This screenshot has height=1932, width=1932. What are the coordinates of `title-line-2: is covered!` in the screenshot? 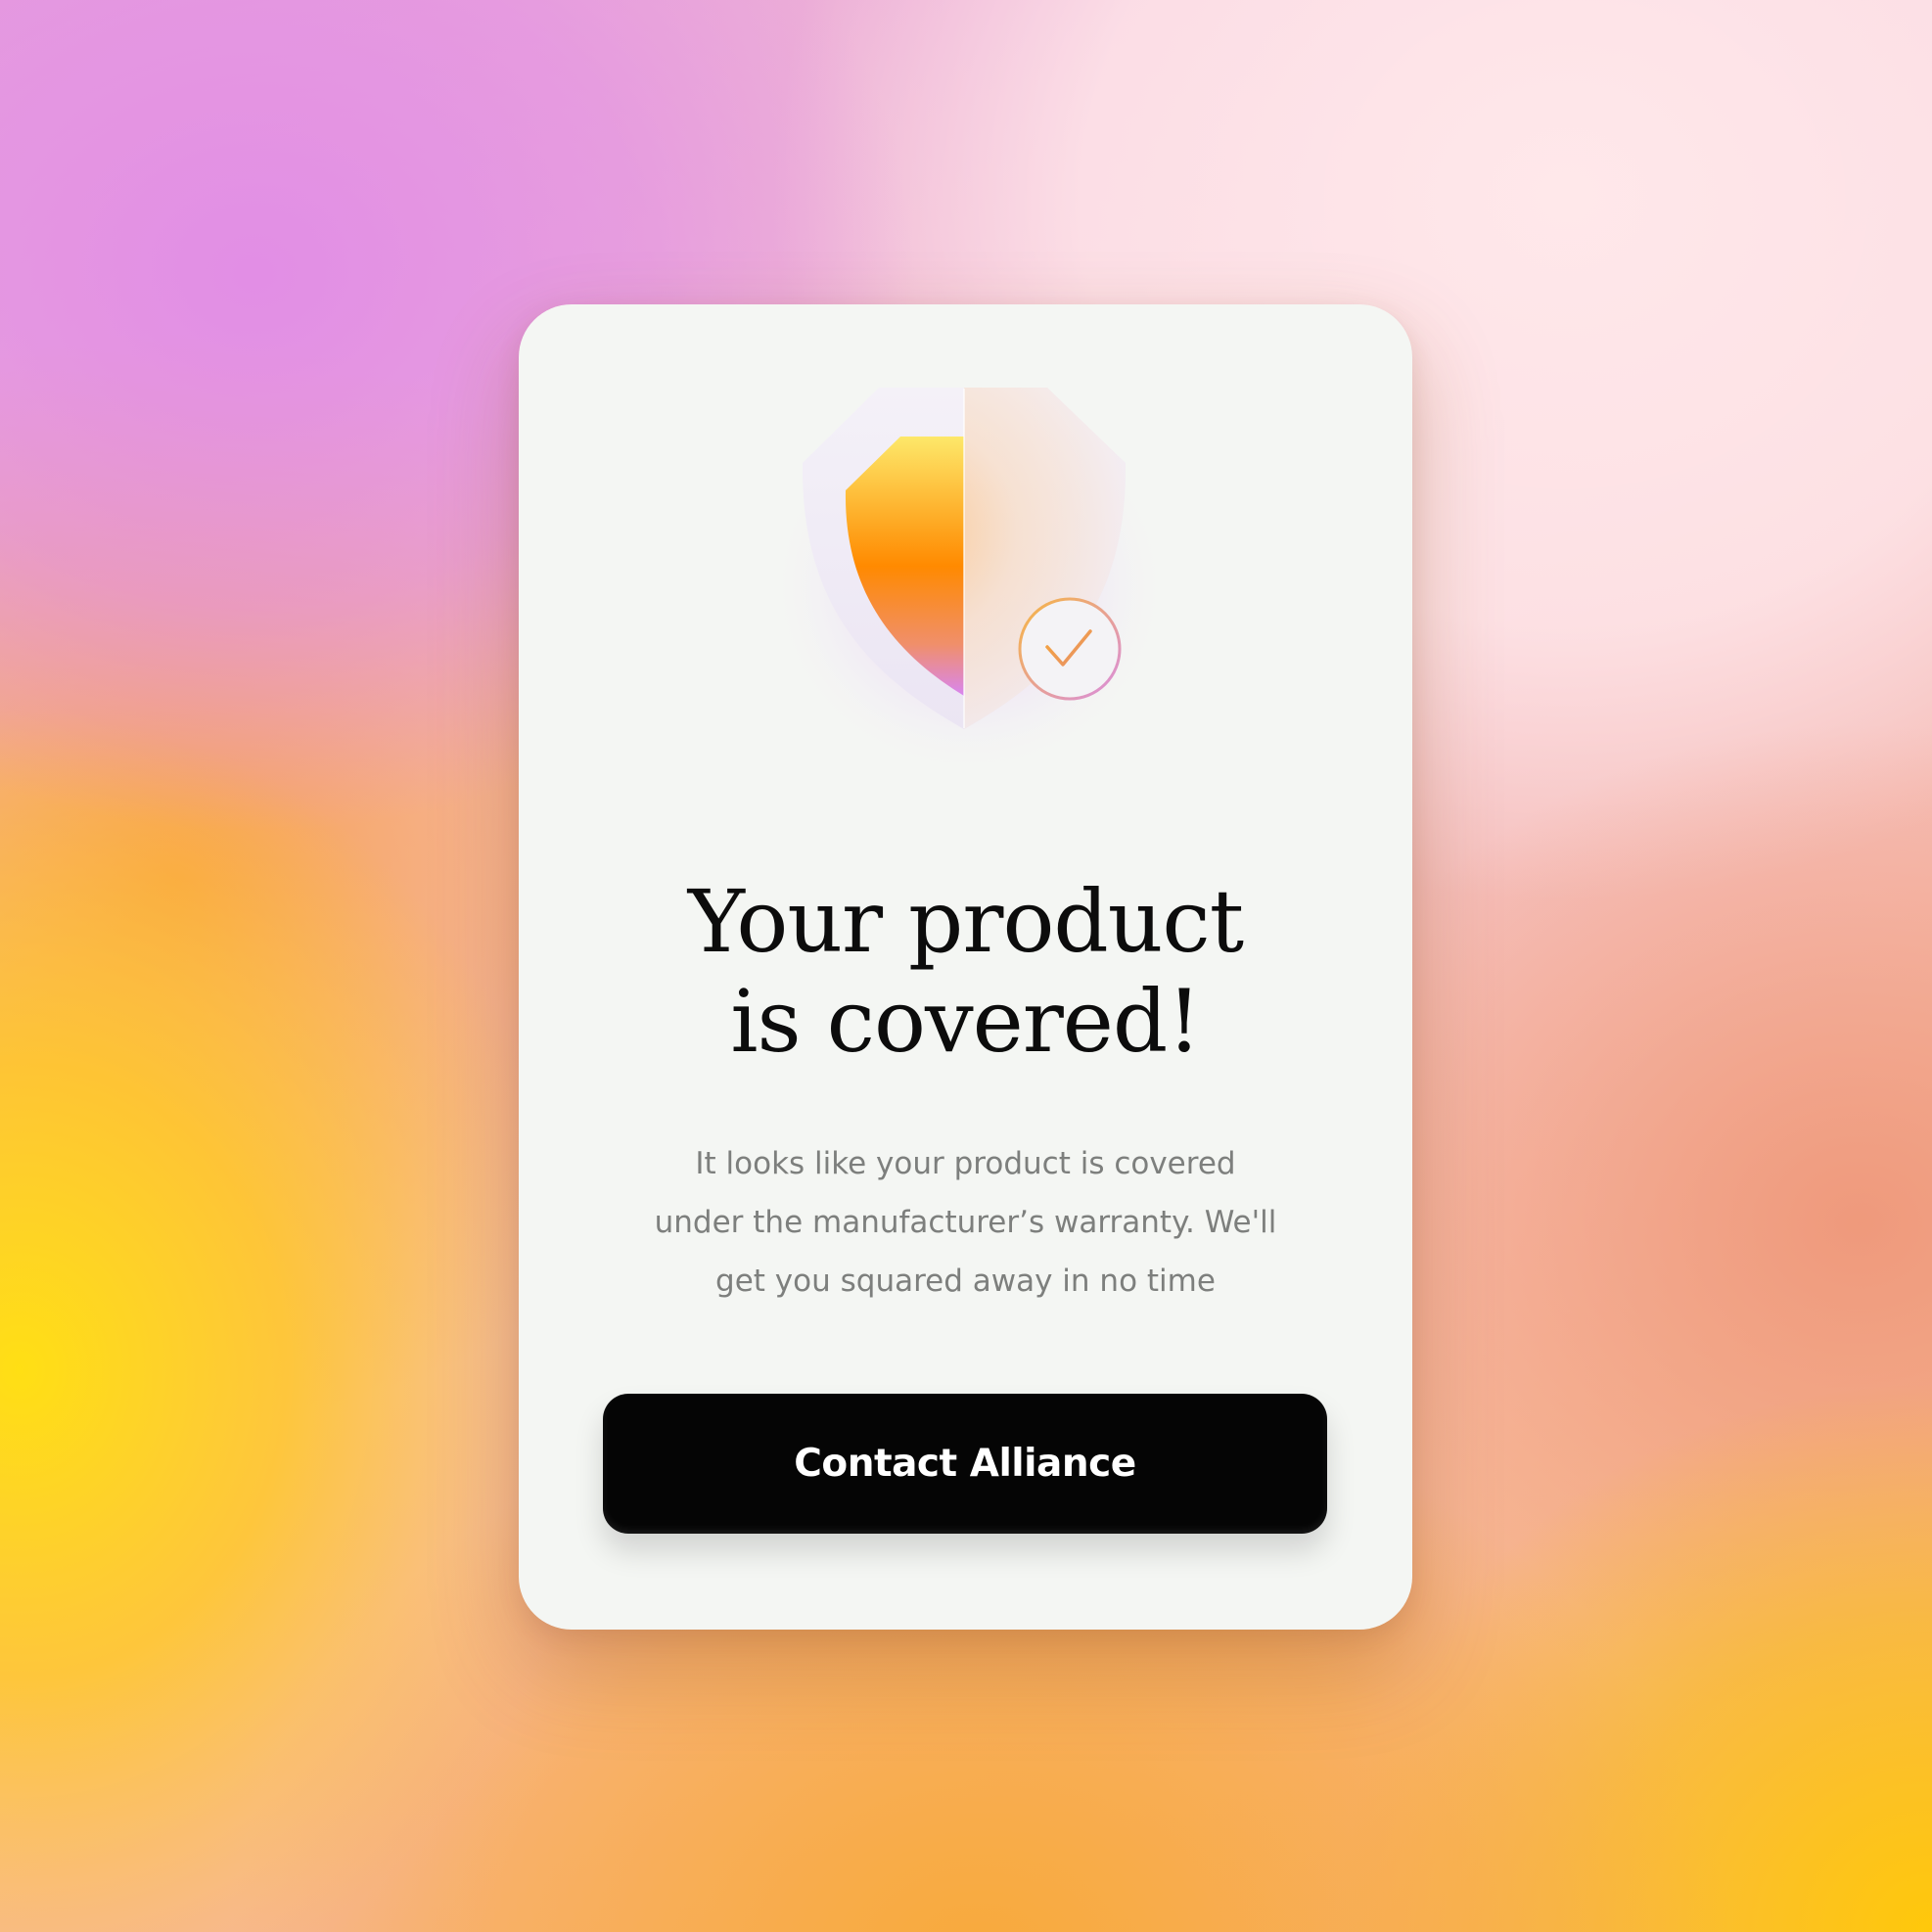 It's located at (966, 1021).